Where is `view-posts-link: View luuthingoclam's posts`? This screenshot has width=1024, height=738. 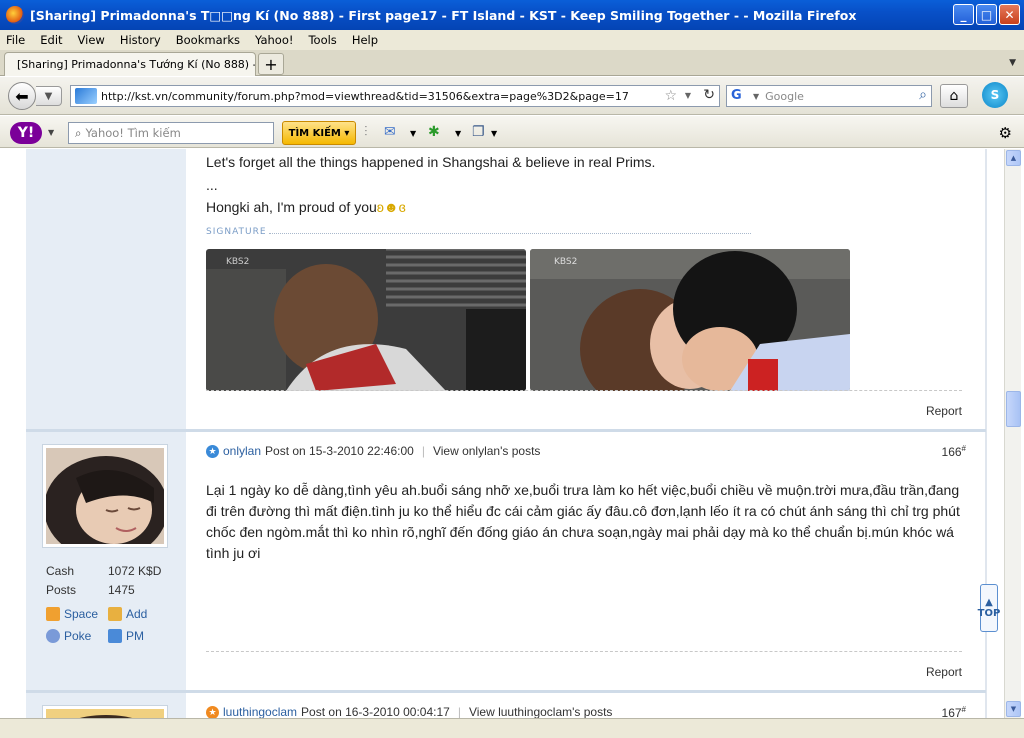
view-posts-link: View luuthingoclam's posts is located at coordinates (540, 712).